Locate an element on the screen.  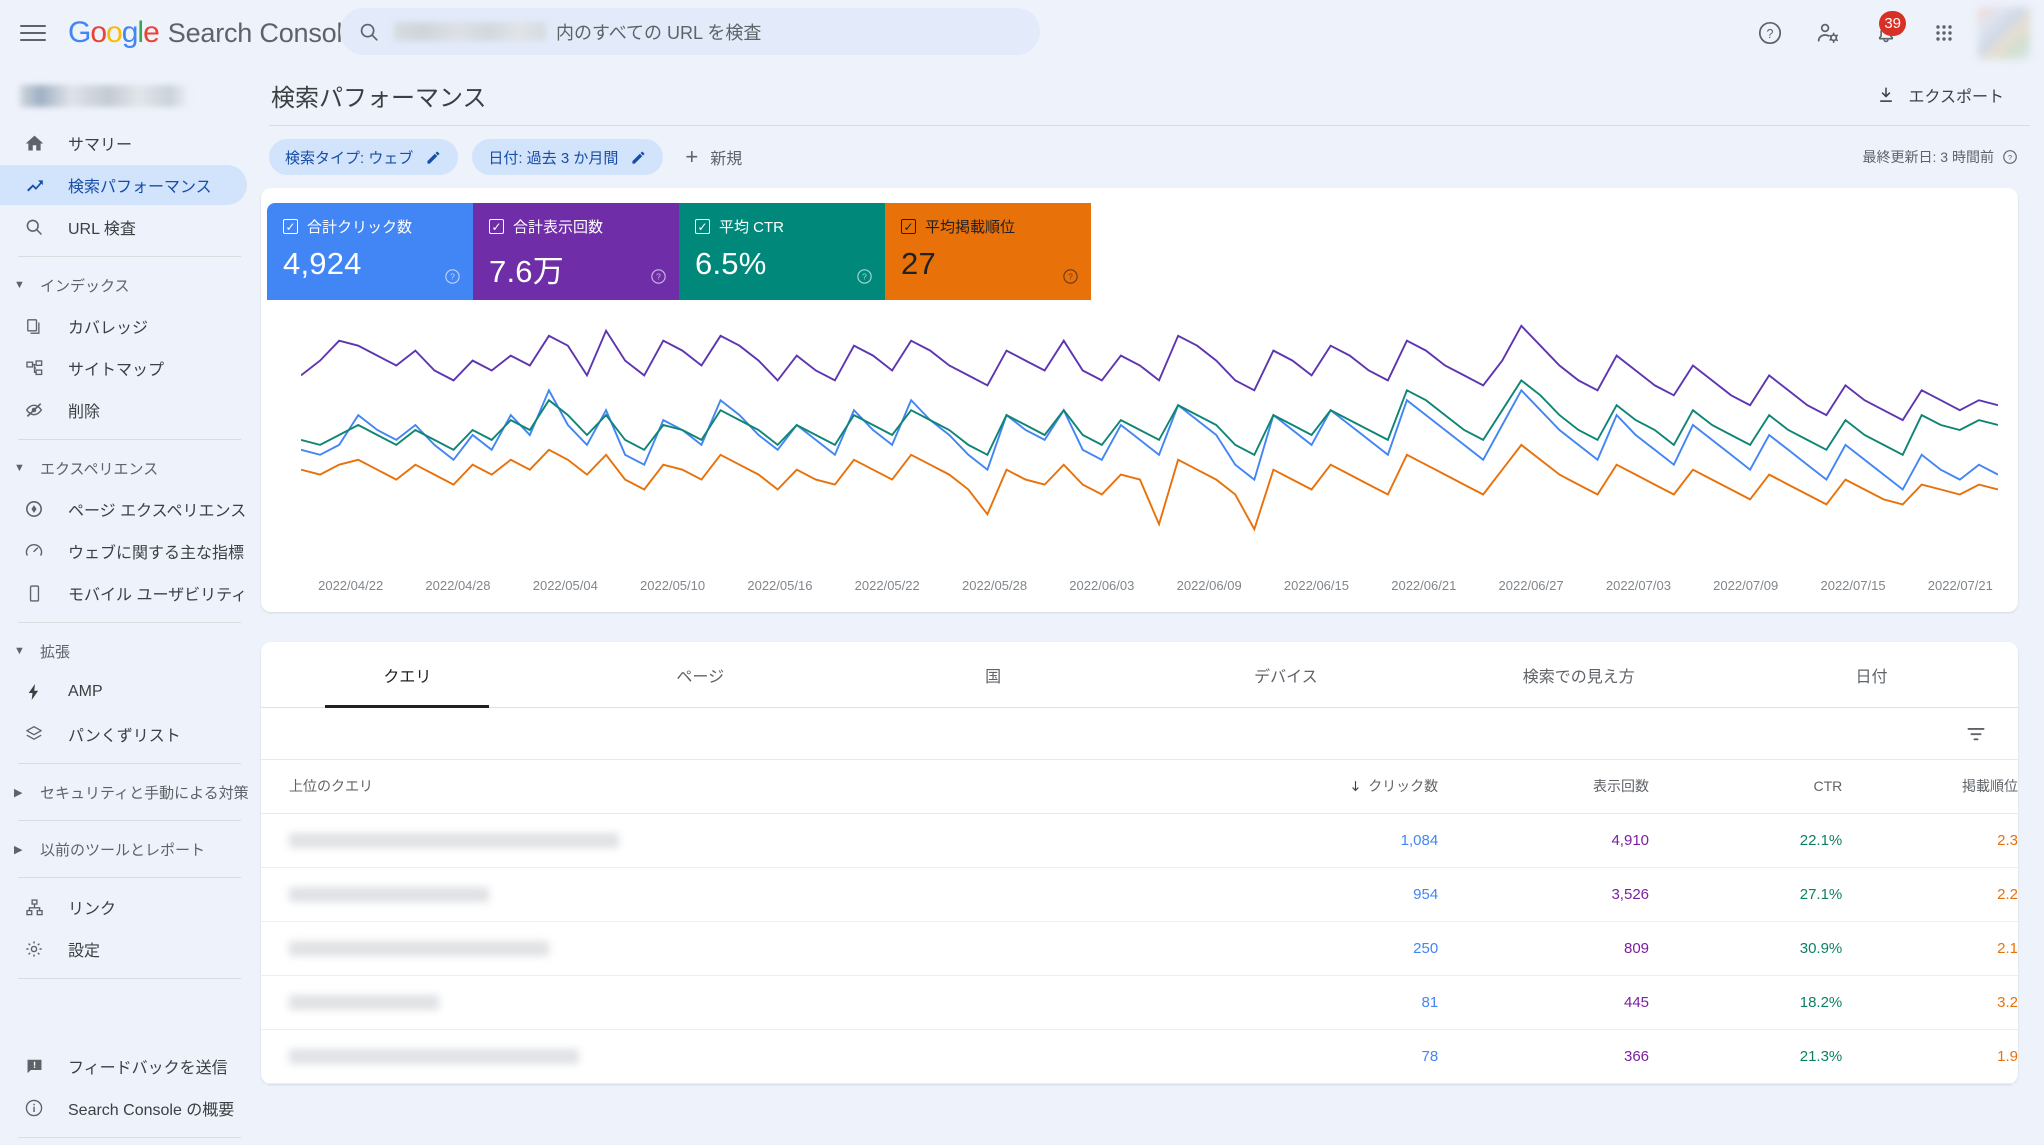
sidebar-item-label: 検索パフォーマンス is located at coordinates (140, 187).